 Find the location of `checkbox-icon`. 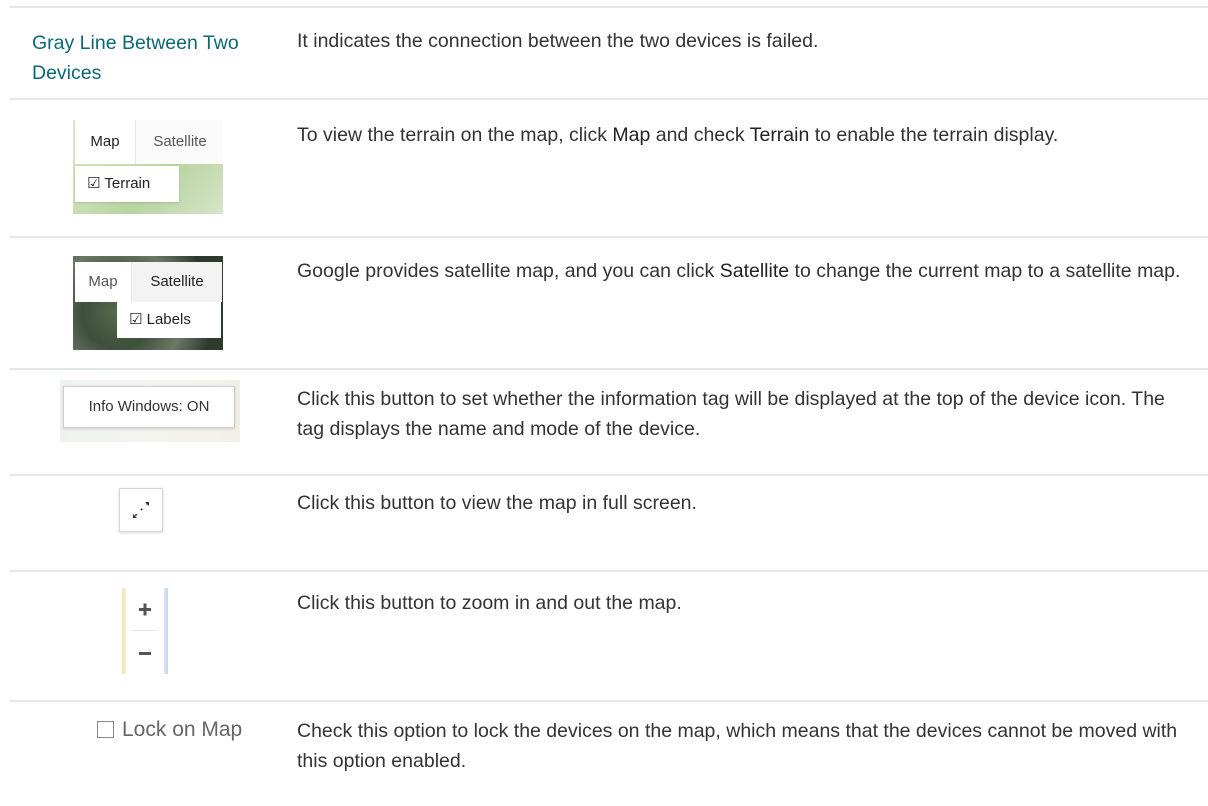

checkbox-icon is located at coordinates (105, 729).